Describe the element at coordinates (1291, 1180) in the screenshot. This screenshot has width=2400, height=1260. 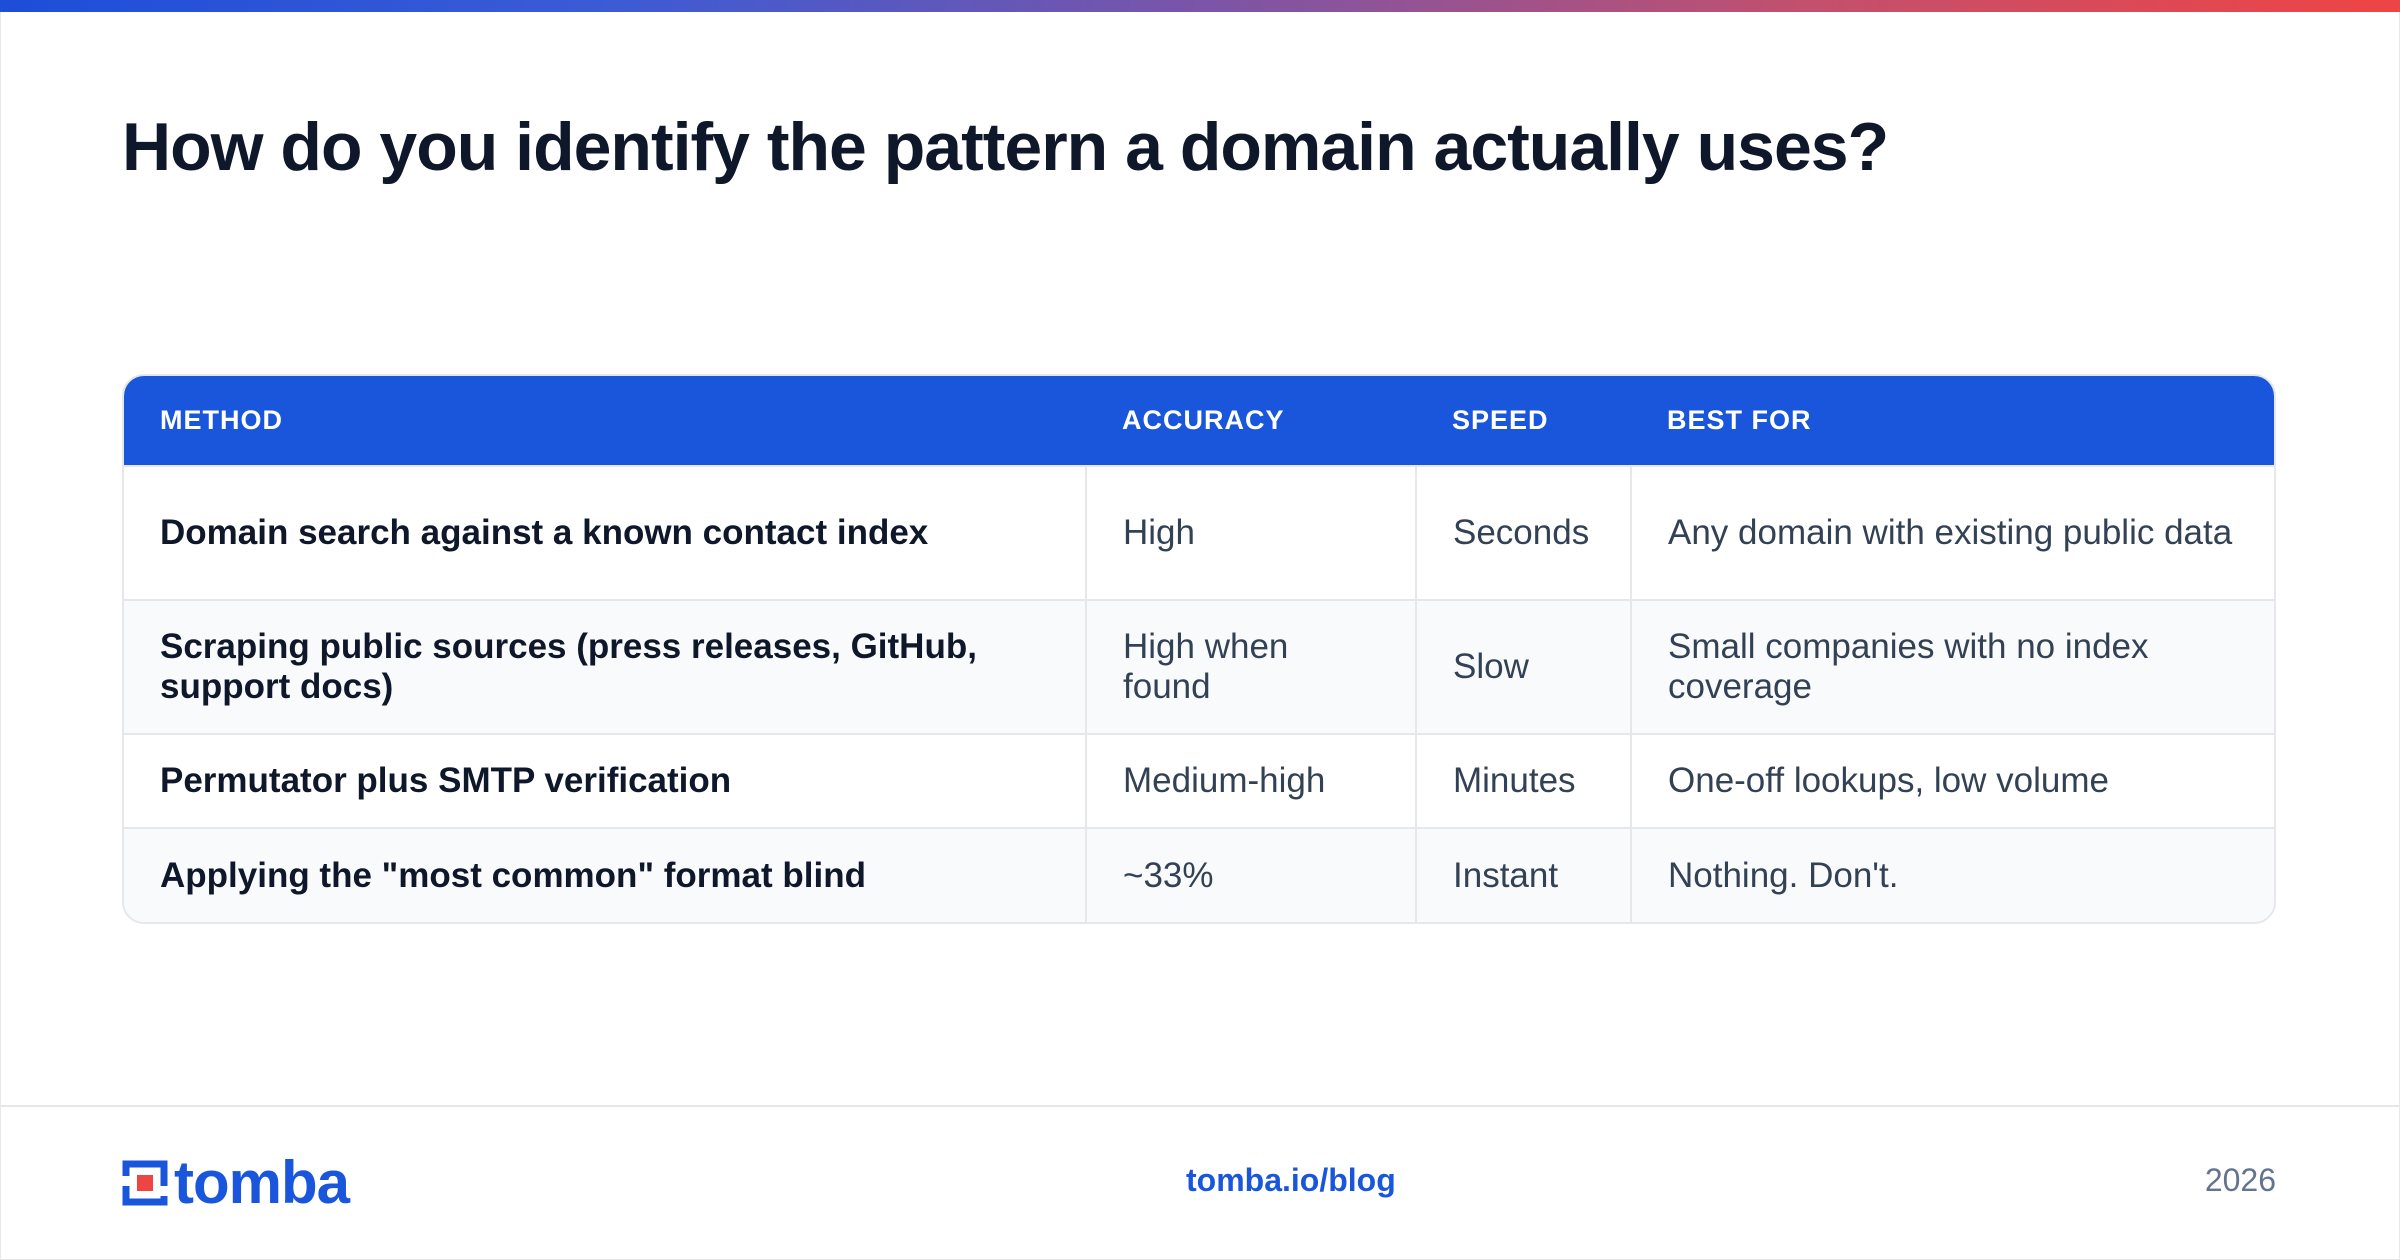
I see `footer-blog-link: tomba.io/blog` at that location.